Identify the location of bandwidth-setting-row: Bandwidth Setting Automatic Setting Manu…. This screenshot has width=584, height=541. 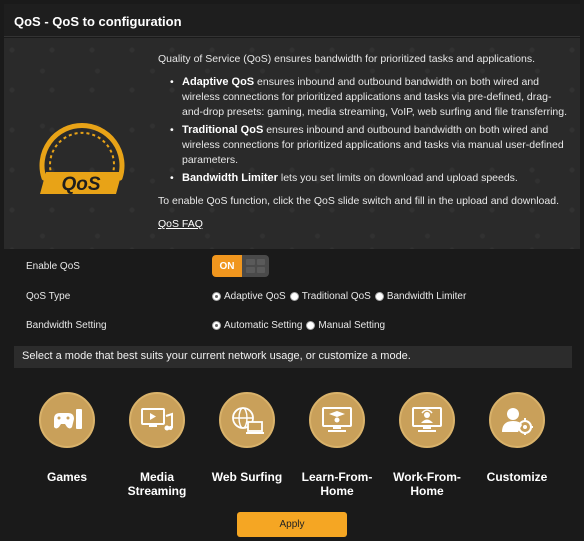
(207, 325).